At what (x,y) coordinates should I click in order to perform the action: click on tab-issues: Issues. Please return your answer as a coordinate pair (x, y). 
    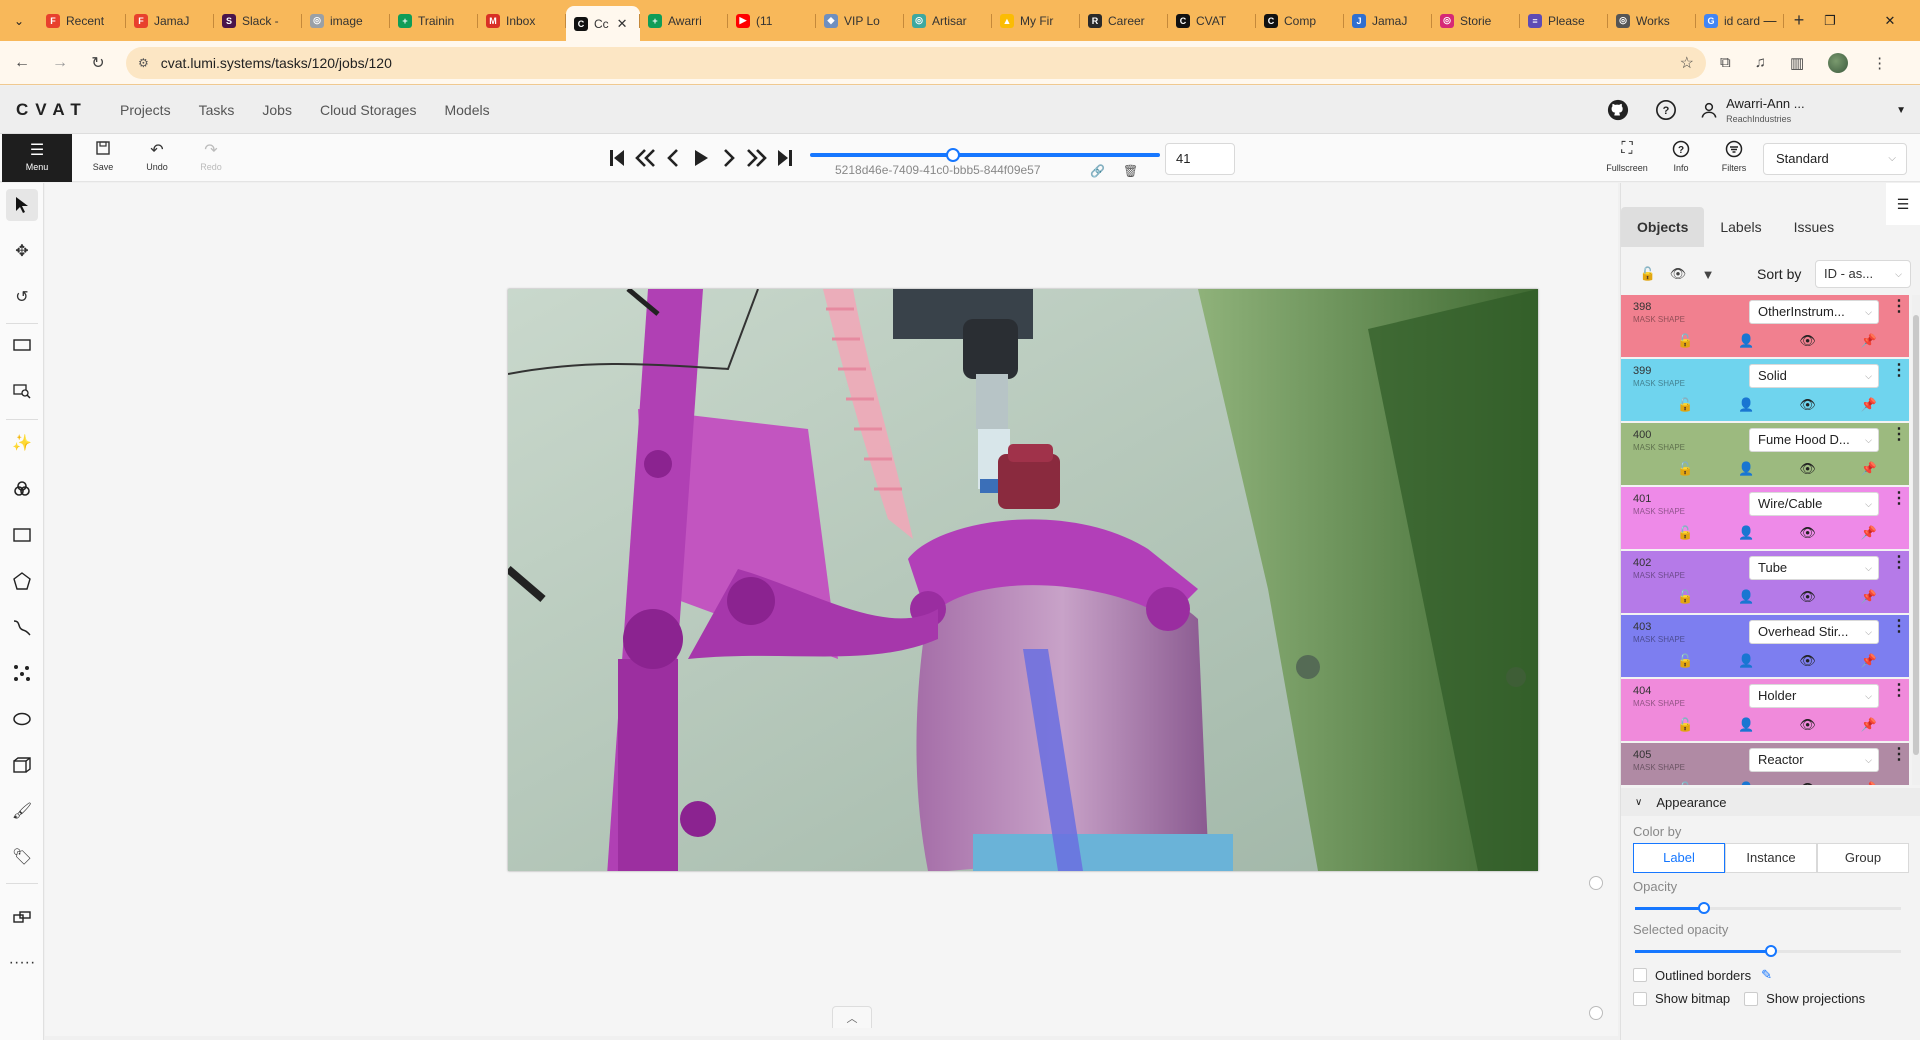
    Looking at the image, I should click on (1814, 227).